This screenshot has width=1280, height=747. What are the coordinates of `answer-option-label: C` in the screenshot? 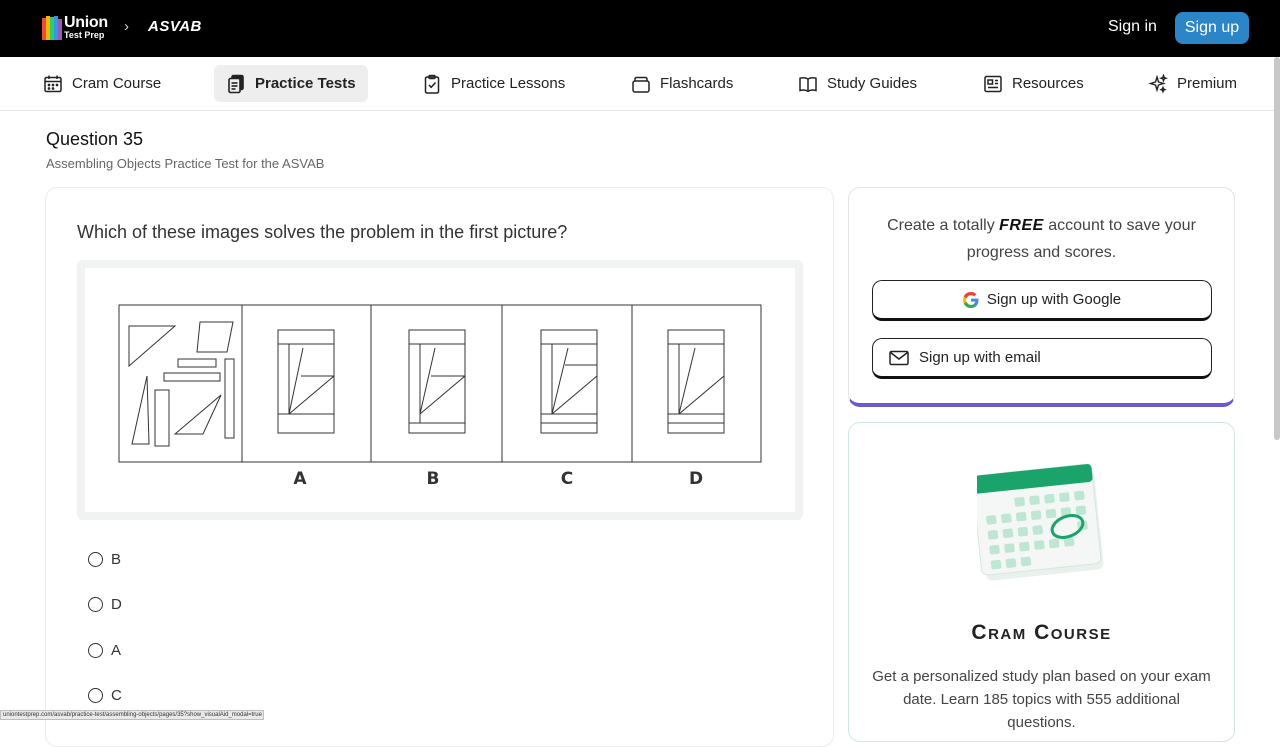 It's located at (116, 695).